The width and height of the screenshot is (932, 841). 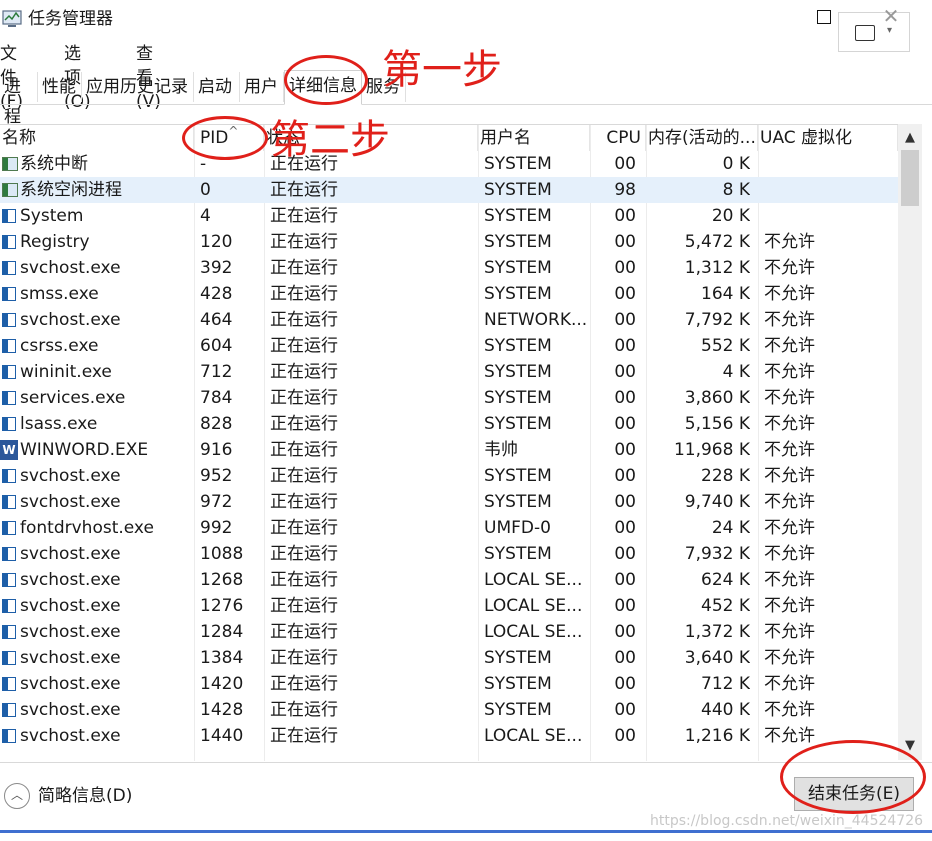 What do you see at coordinates (449, 710) in the screenshot?
I see `table-row: svchost.exe 1428 正在运行 SYSTEM 00 440 K 不允许` at bounding box center [449, 710].